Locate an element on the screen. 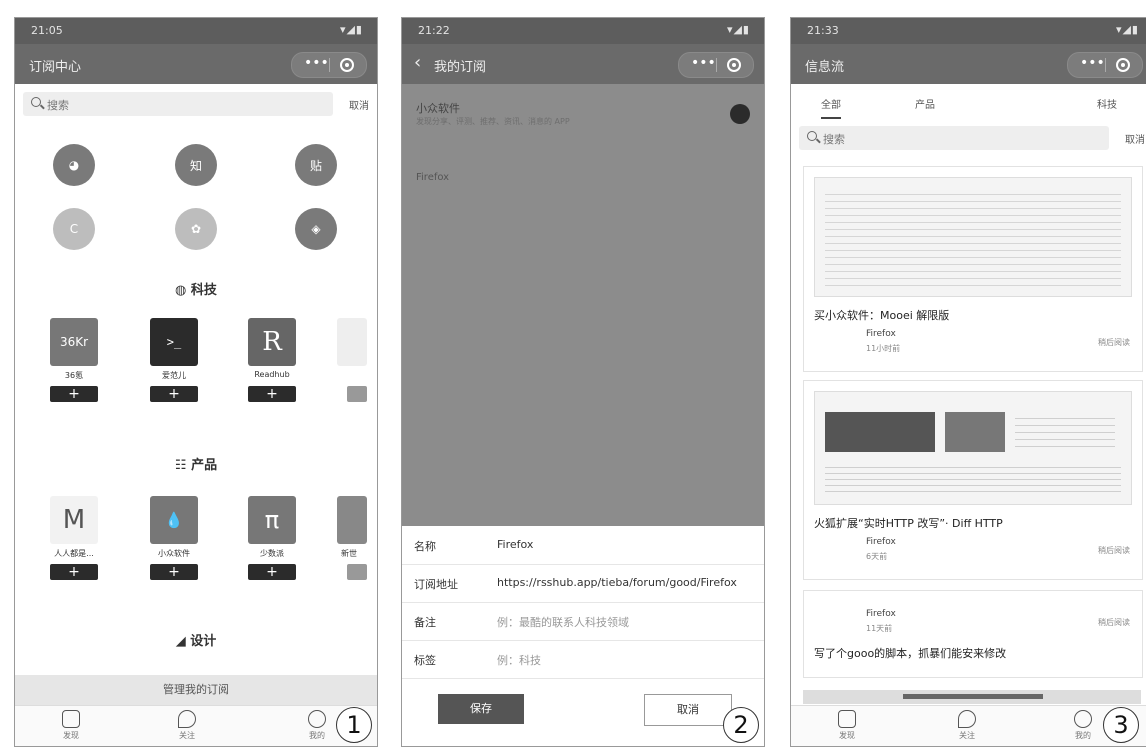  app-name: Readhub is located at coordinates (272, 374).